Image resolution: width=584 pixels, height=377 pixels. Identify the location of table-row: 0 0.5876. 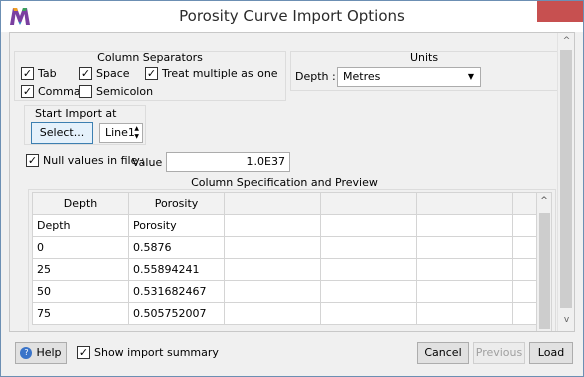
(284, 247).